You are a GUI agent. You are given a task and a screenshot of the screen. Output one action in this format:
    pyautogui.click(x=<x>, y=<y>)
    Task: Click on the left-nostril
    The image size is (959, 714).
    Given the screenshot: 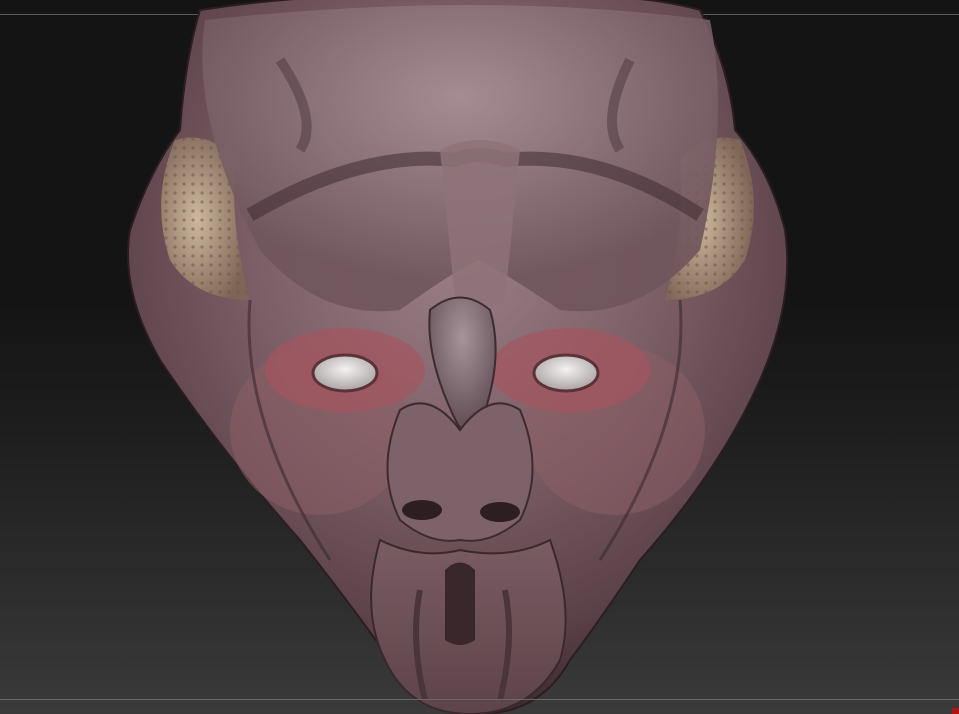 What is the action you would take?
    pyautogui.click(x=422, y=510)
    